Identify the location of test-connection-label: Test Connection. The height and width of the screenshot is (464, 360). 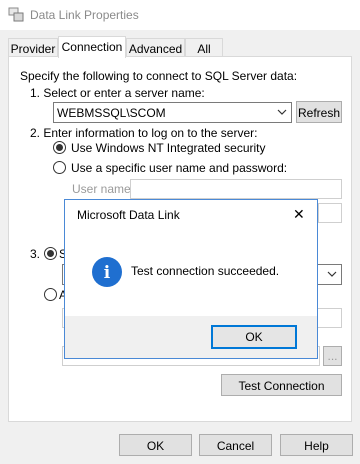
(281, 386).